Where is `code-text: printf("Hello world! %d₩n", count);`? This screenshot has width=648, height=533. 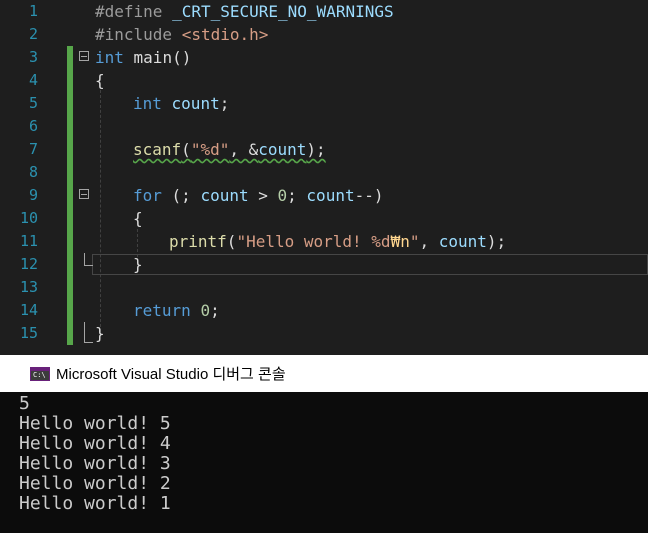 code-text: printf("Hello world! %d₩n", count); is located at coordinates (337, 241).